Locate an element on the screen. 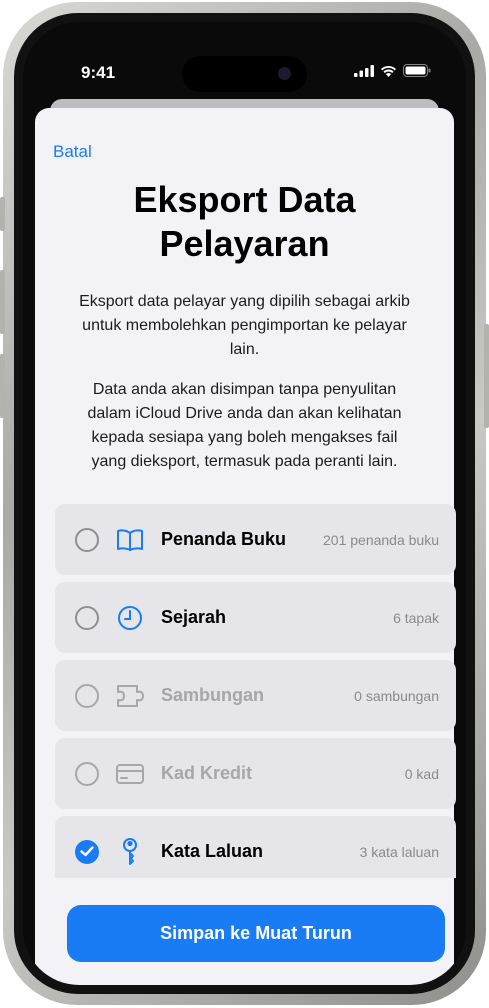 This screenshot has width=489, height=1008. status-icons is located at coordinates (392, 70).